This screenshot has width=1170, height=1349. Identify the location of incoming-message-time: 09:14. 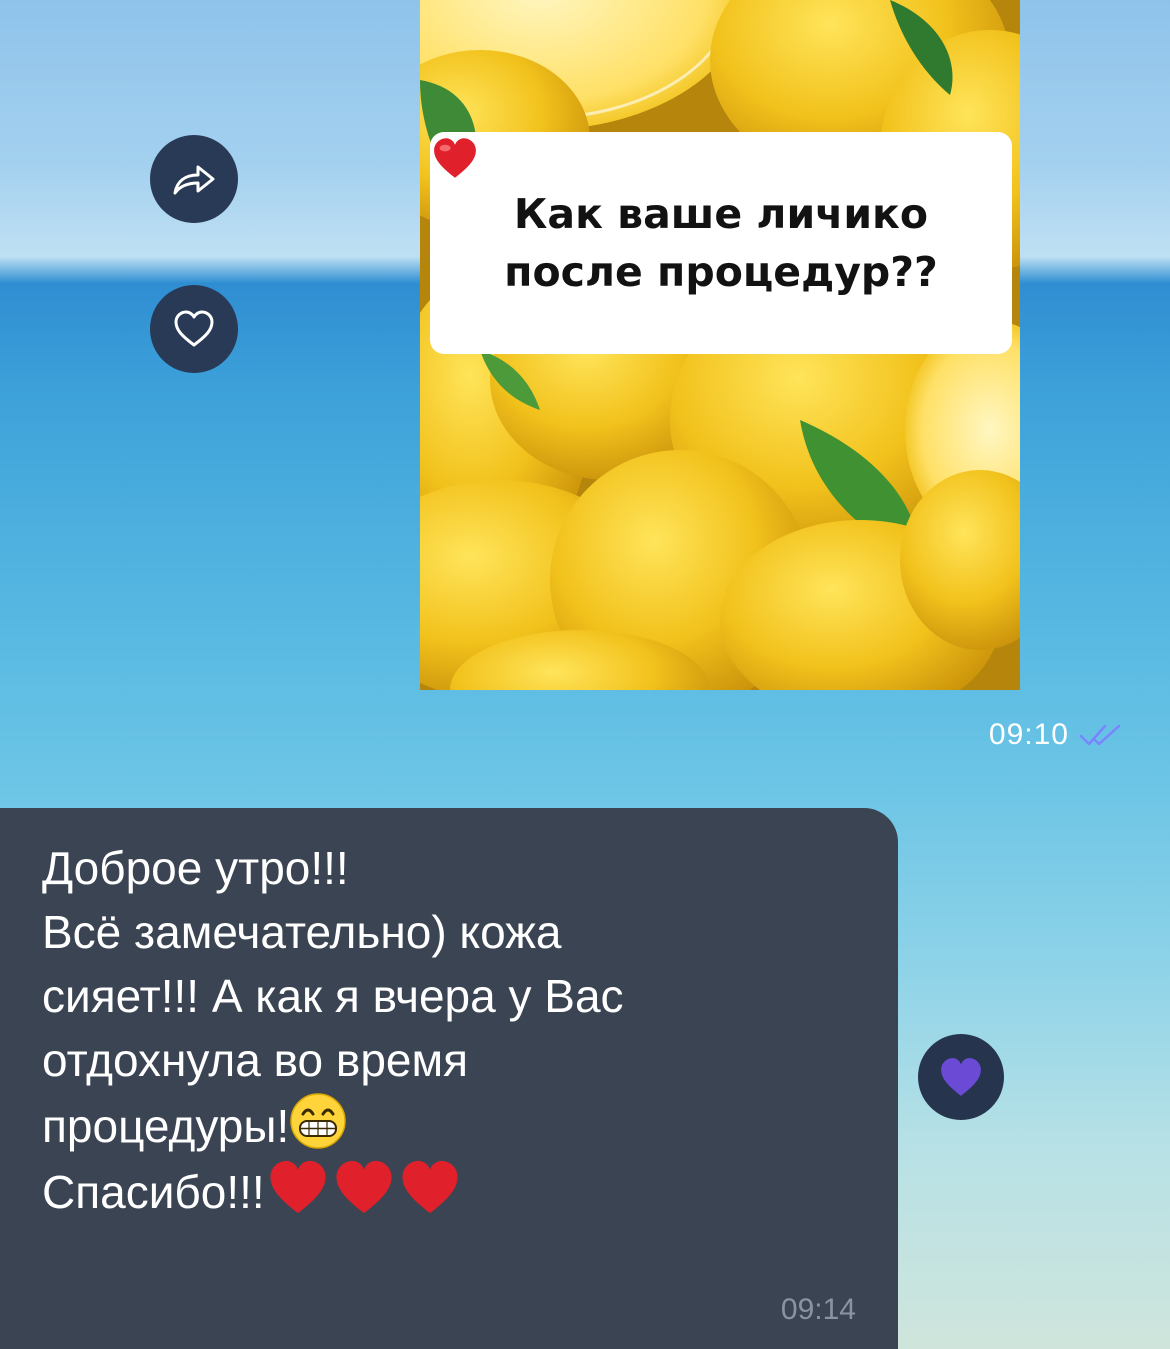
(818, 1309).